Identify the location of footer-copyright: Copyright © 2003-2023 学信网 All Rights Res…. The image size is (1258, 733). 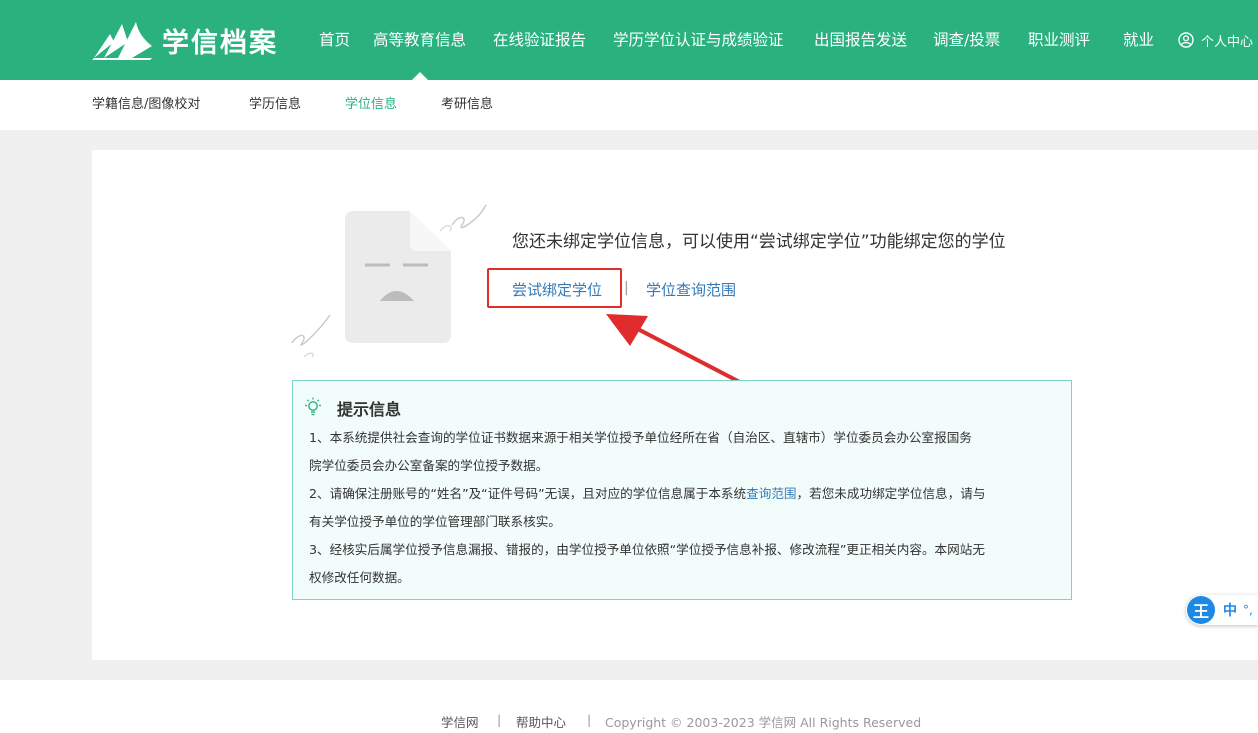
(763, 722).